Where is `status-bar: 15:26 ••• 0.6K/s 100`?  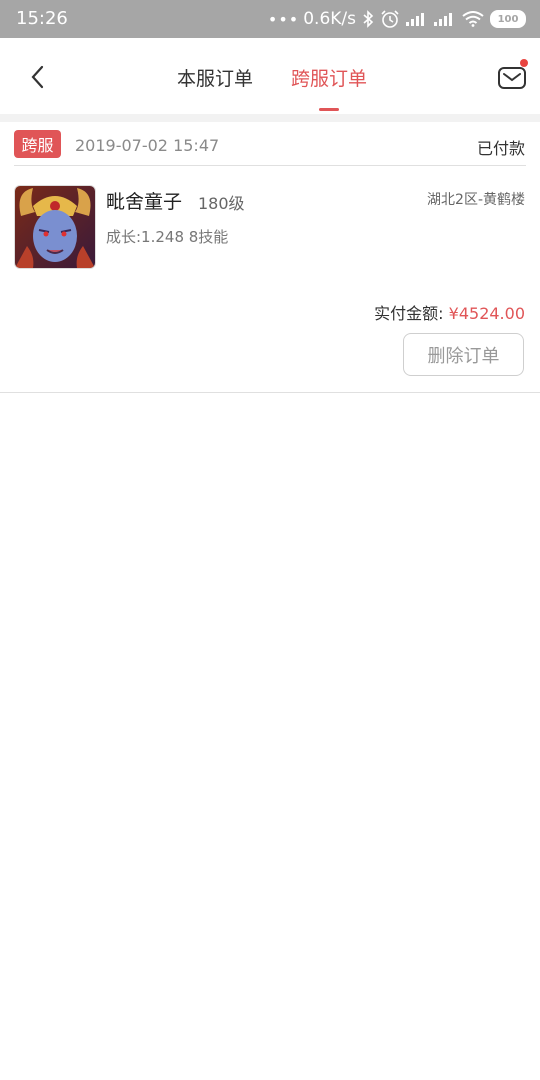 status-bar: 15:26 ••• 0.6K/s 100 is located at coordinates (270, 19).